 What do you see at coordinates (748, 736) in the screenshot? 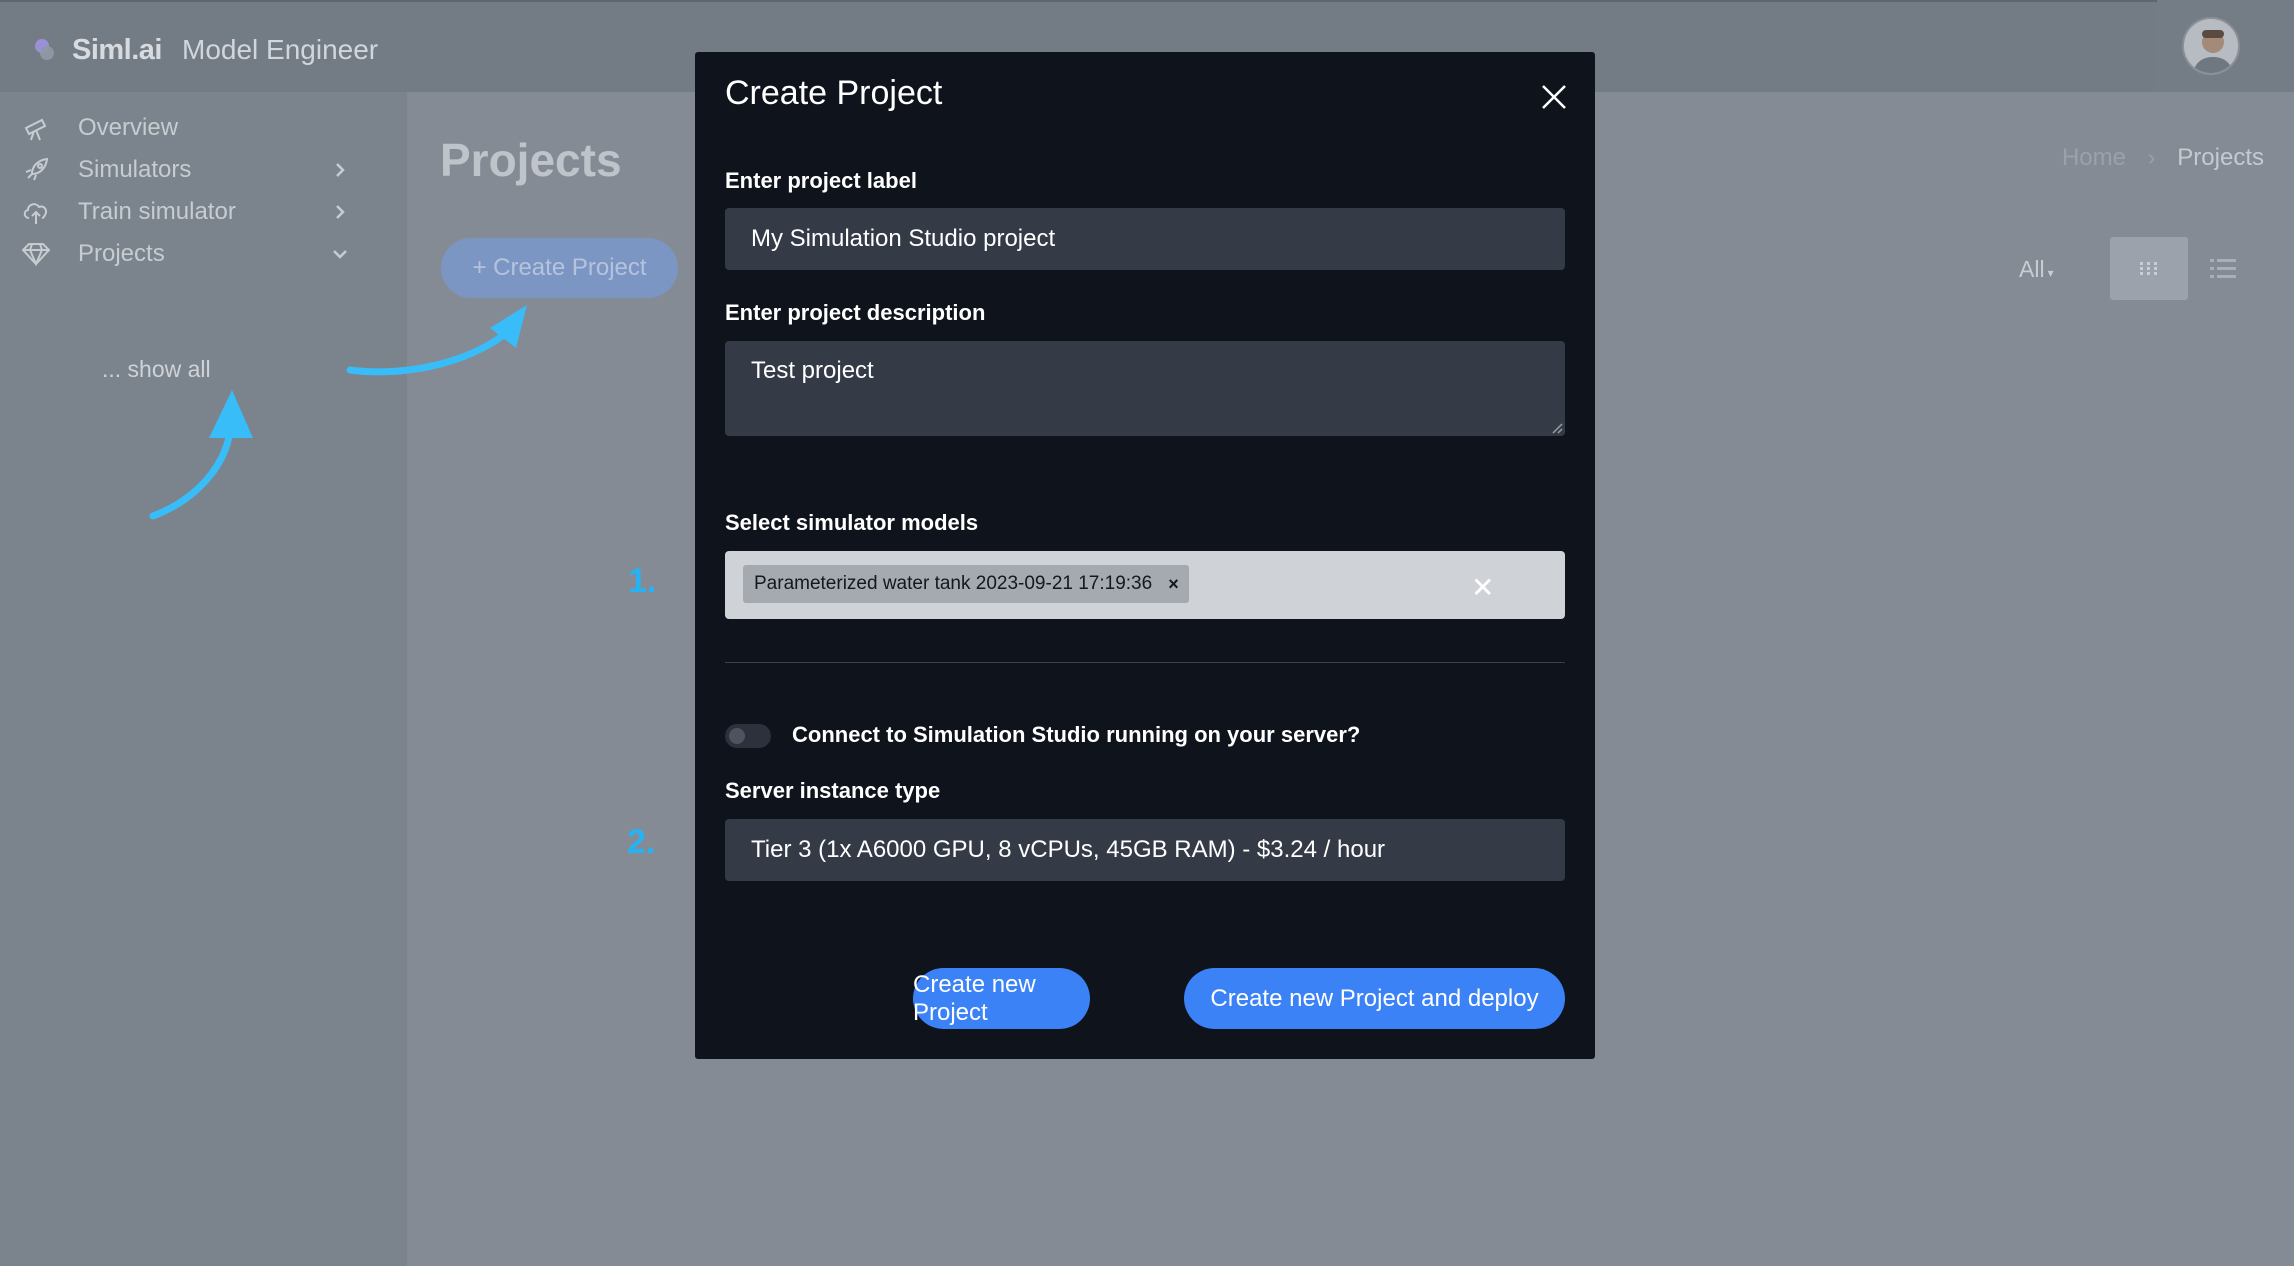
I see `server-connect-toggle` at bounding box center [748, 736].